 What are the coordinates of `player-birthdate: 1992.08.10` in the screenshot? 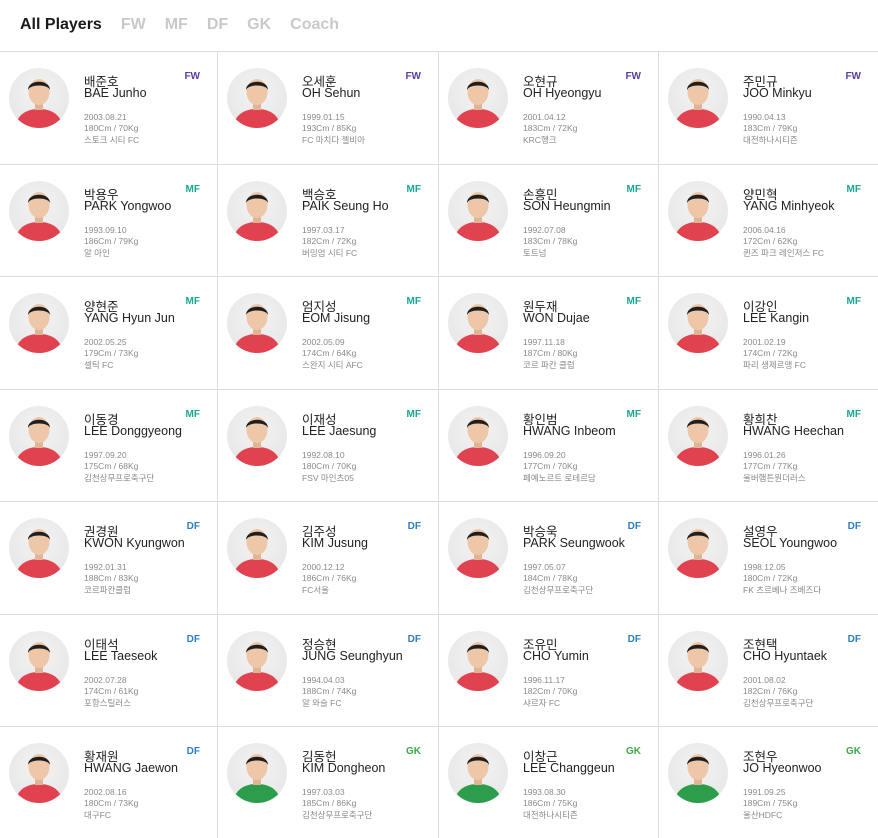 It's located at (323, 454).